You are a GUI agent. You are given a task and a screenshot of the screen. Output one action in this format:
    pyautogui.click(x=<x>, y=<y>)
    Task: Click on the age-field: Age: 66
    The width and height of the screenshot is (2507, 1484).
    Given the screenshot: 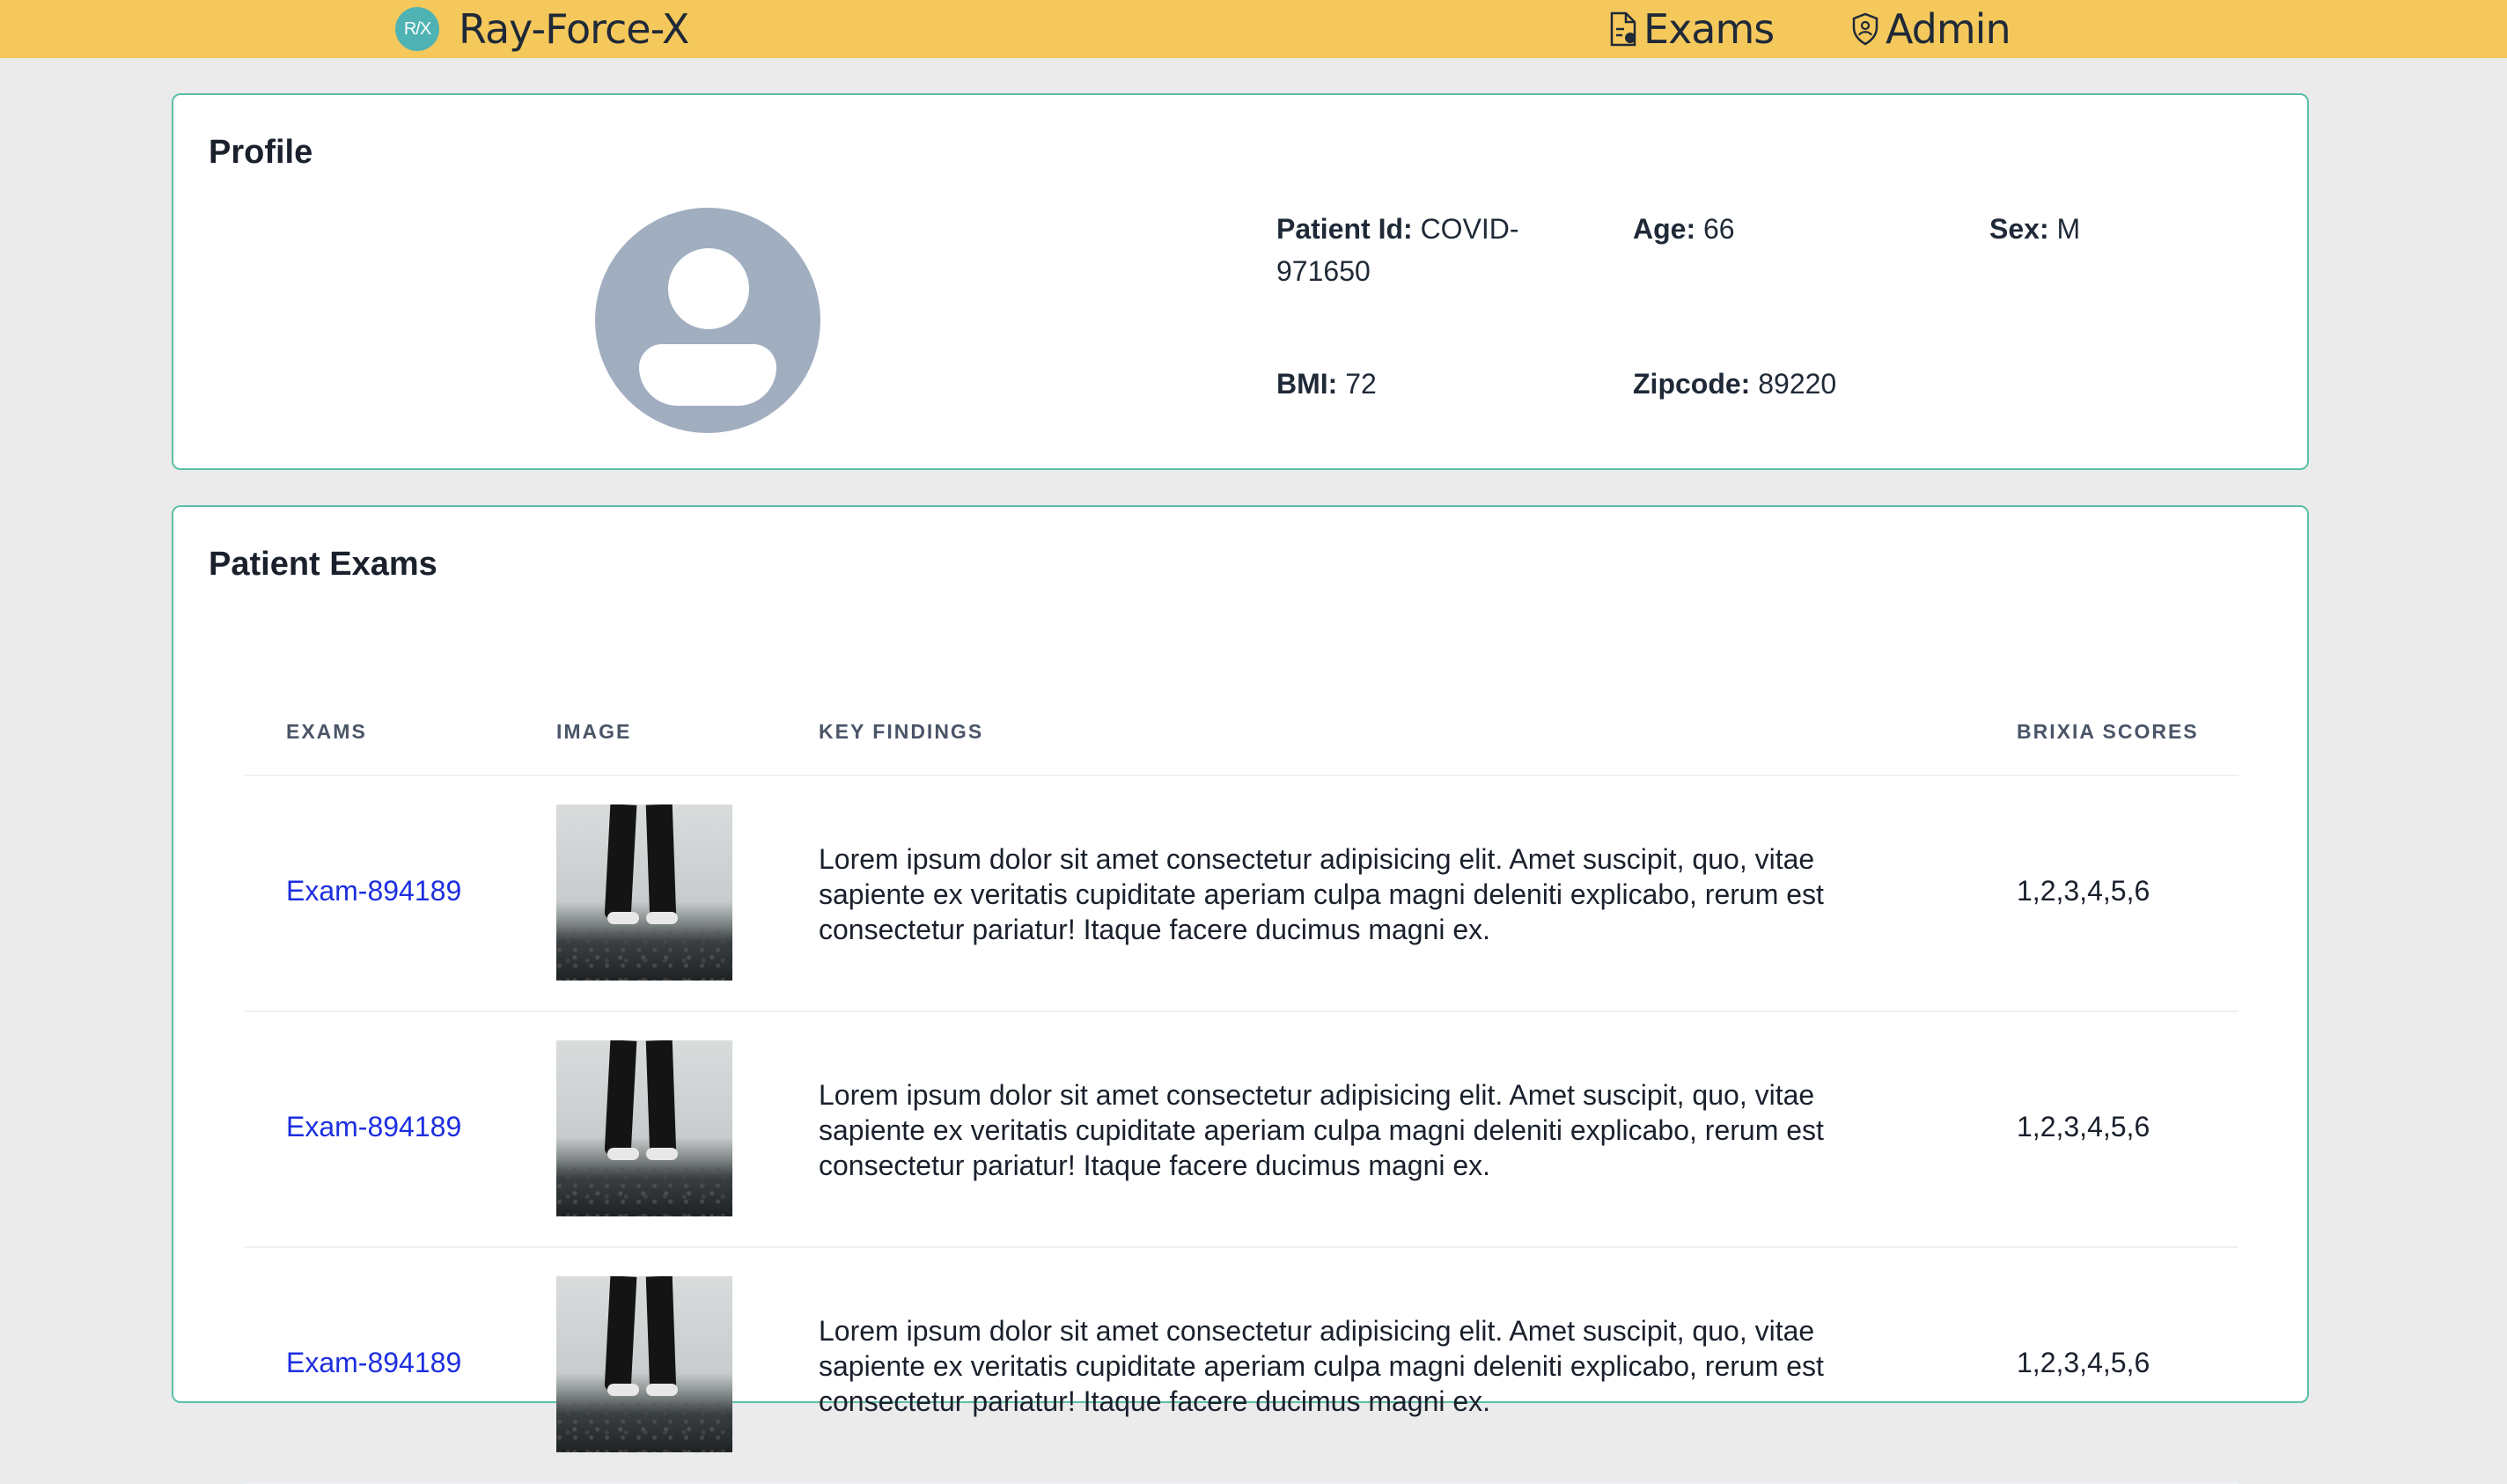 What is the action you would take?
    pyautogui.click(x=1684, y=229)
    